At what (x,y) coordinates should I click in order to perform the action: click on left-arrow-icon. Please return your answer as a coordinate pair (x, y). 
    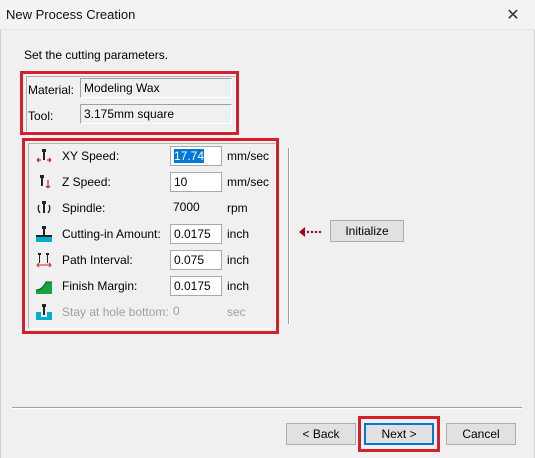
    Looking at the image, I should click on (310, 232).